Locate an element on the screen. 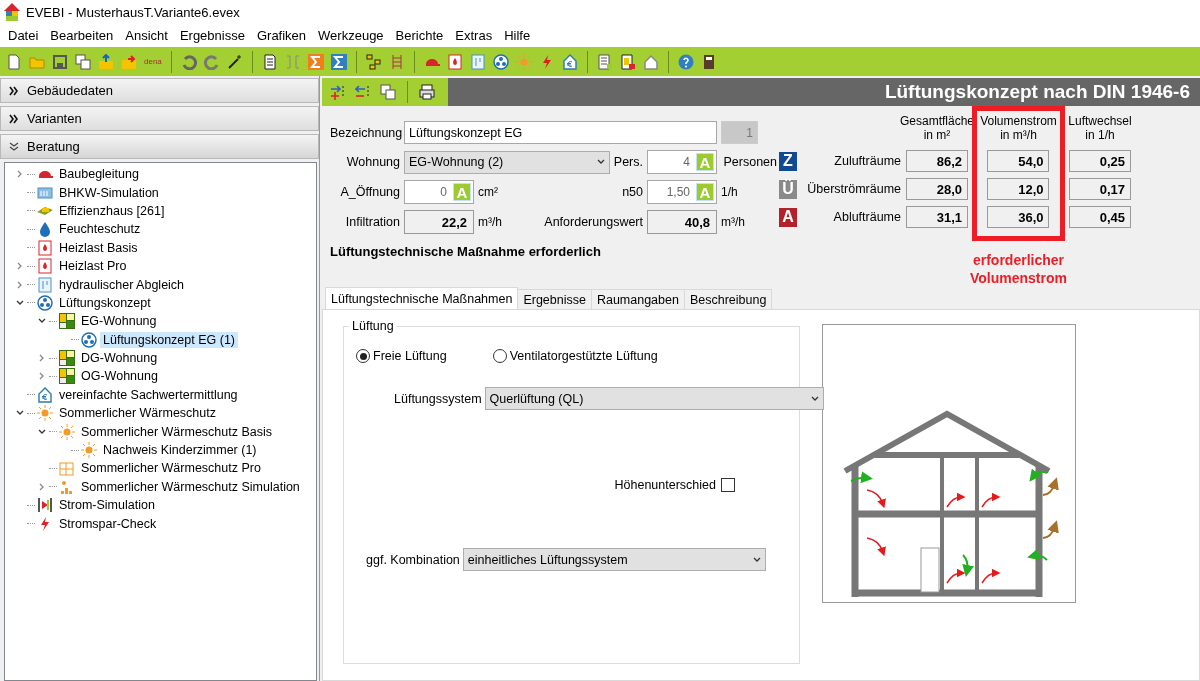  section-header: Gebäudedaten is located at coordinates (159, 90).